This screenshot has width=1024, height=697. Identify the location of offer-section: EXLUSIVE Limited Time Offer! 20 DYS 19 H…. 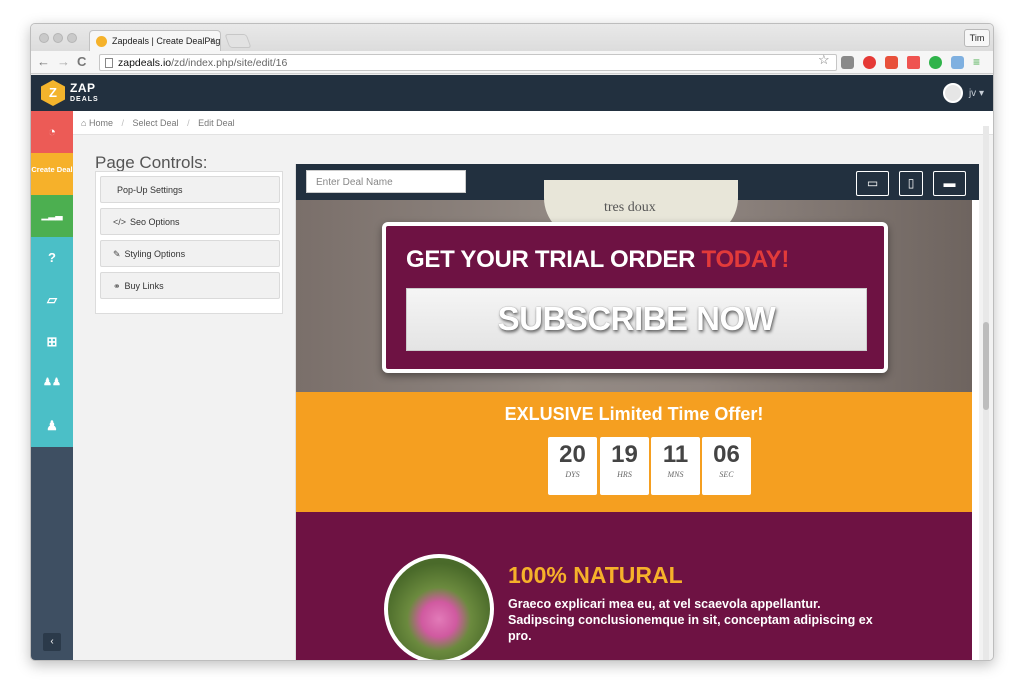
(634, 452).